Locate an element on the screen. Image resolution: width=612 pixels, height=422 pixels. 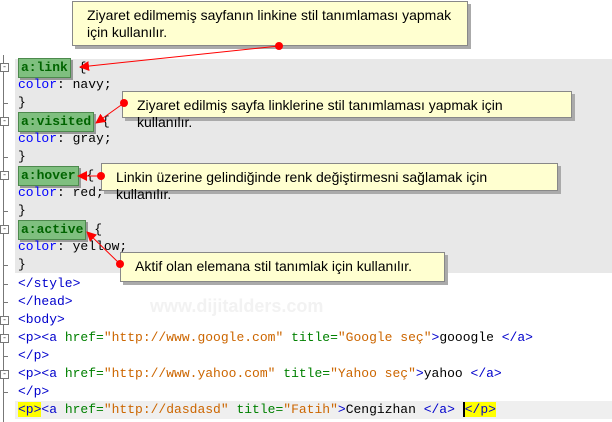
arrow-link is located at coordinates (181, 57).